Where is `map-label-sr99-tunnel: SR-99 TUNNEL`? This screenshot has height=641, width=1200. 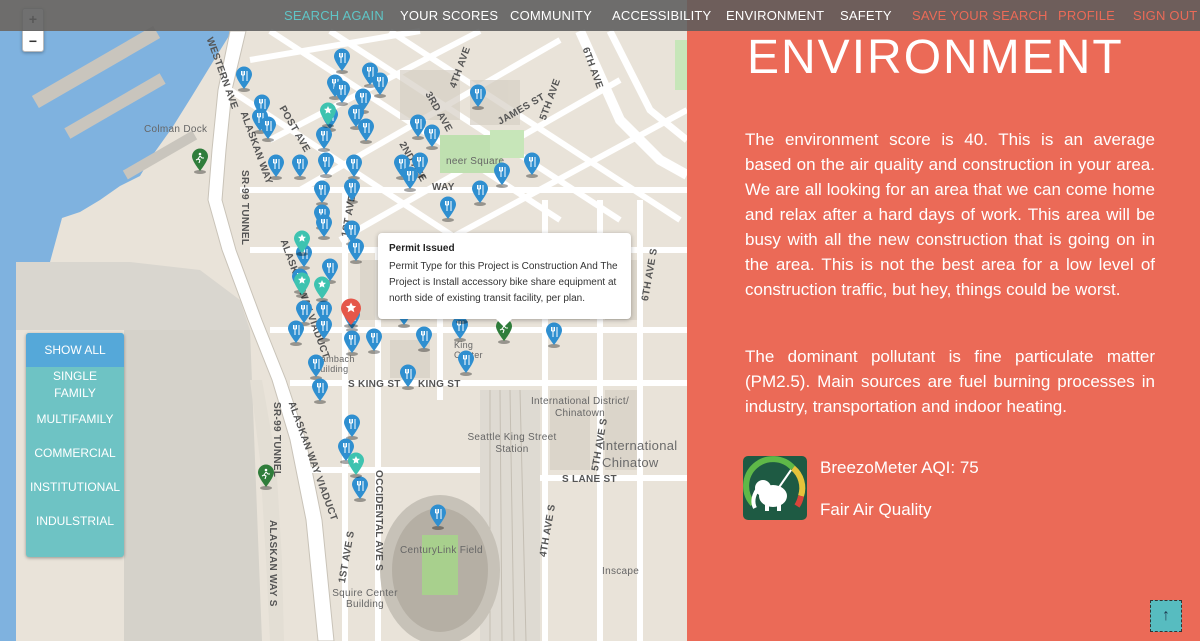 map-label-sr99-tunnel: SR-99 TUNNEL is located at coordinates (244, 208).